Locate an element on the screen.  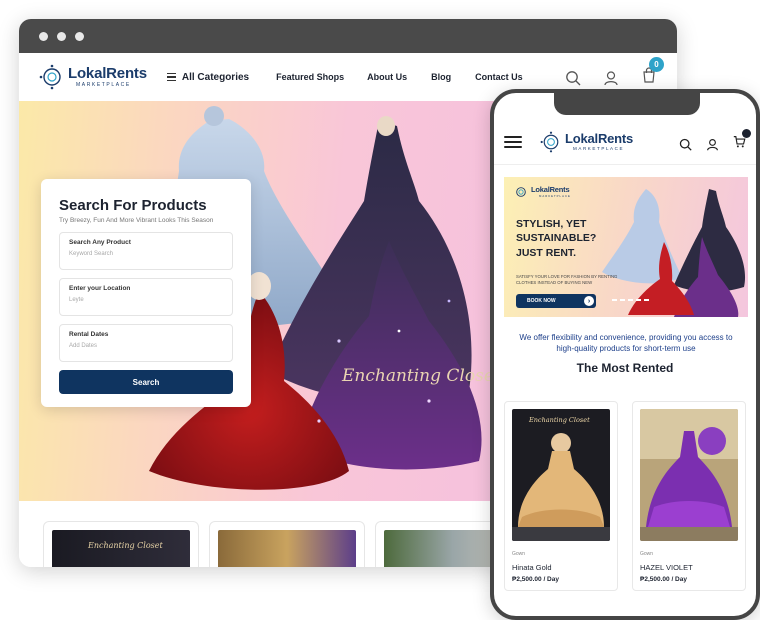
cart-button: 0 is located at coordinates (652, 72).